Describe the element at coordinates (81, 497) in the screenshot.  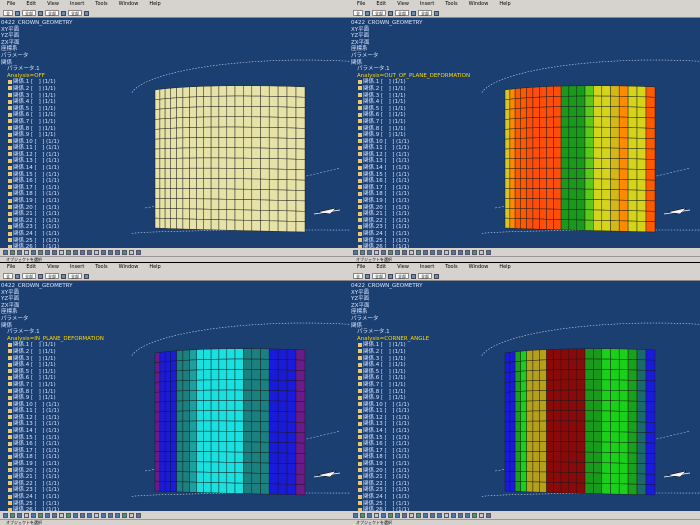
I see `tree-relation-item: 関係.24 [ ] (1/1)` at that location.